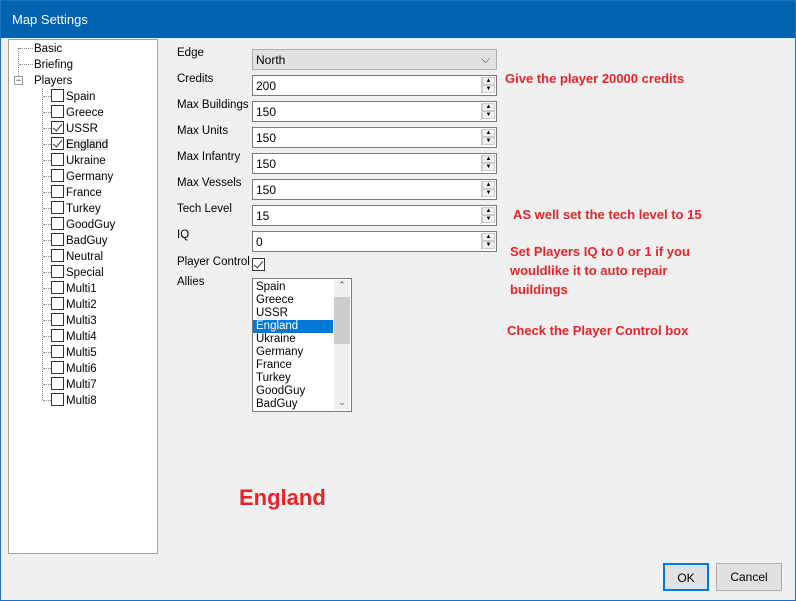 Image resolution: width=796 pixels, height=601 pixels. What do you see at coordinates (74, 385) in the screenshot?
I see `tree-item-player: Multi7` at bounding box center [74, 385].